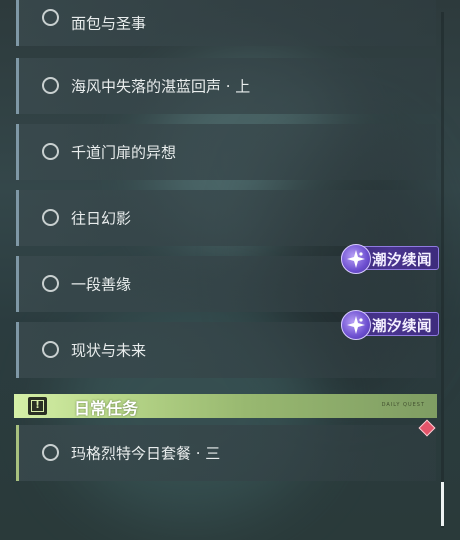  I want to click on quest-label: 海风中失落的湛蓝回声 · 上, so click(161, 86).